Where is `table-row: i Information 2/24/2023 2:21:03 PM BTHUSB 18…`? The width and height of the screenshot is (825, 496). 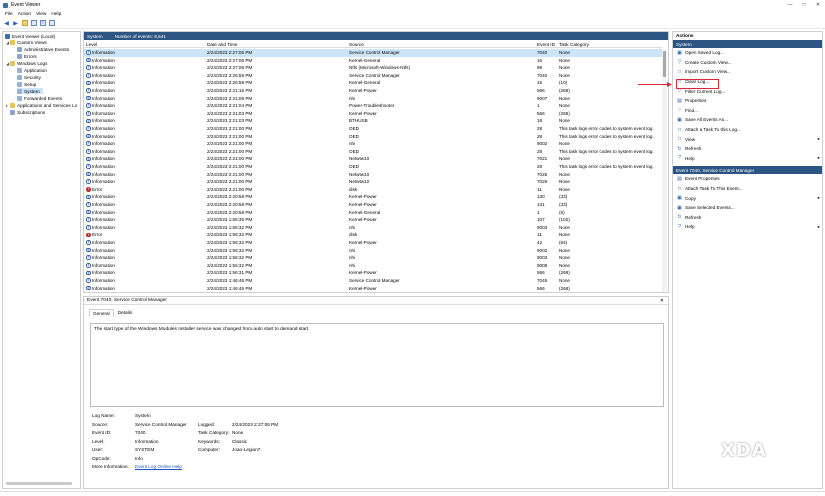
table-row: i Information 2/24/2023 2:21:03 PM BTHUSB 18… is located at coordinates (373, 121).